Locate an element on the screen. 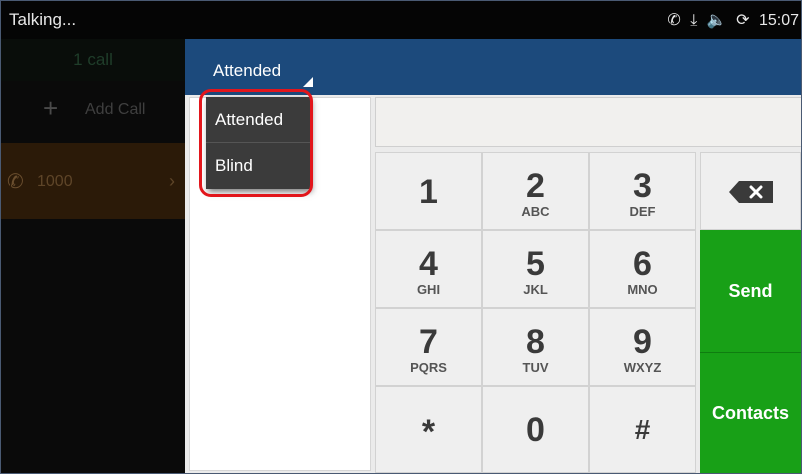 Image resolution: width=802 pixels, height=474 pixels. sync-icon: ⟳ is located at coordinates (743, 20).